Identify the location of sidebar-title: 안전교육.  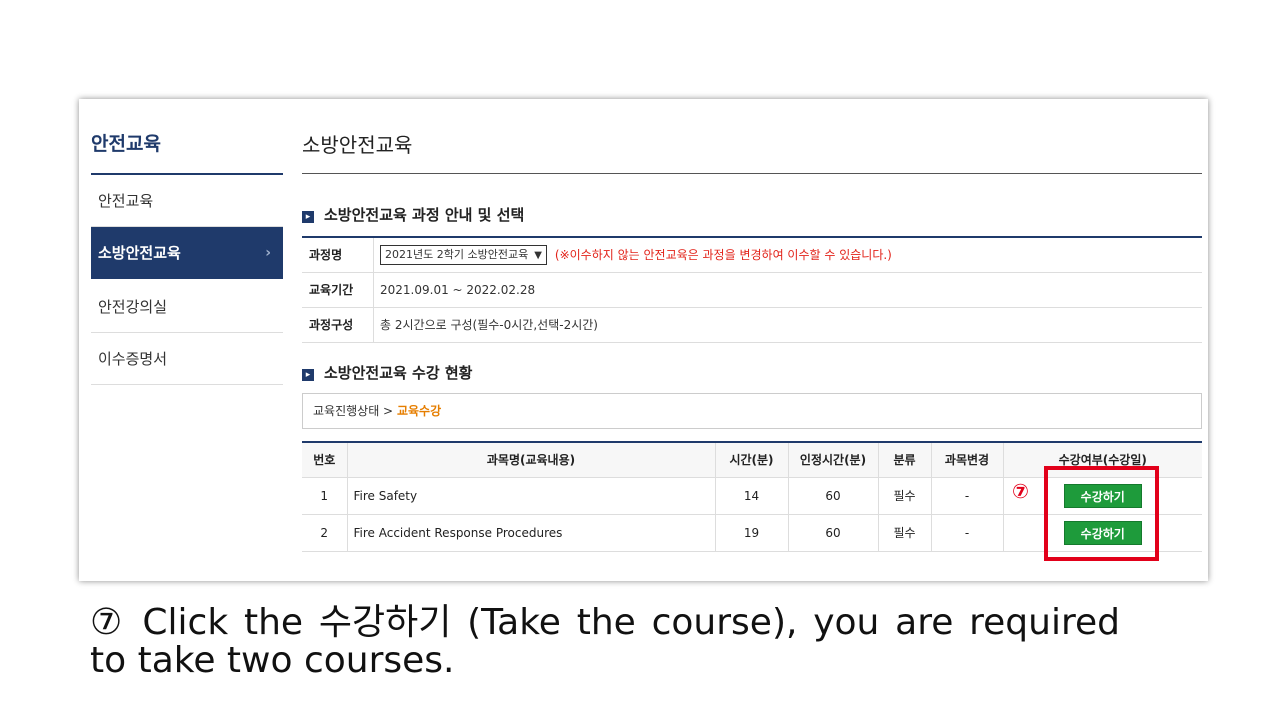
(126, 144).